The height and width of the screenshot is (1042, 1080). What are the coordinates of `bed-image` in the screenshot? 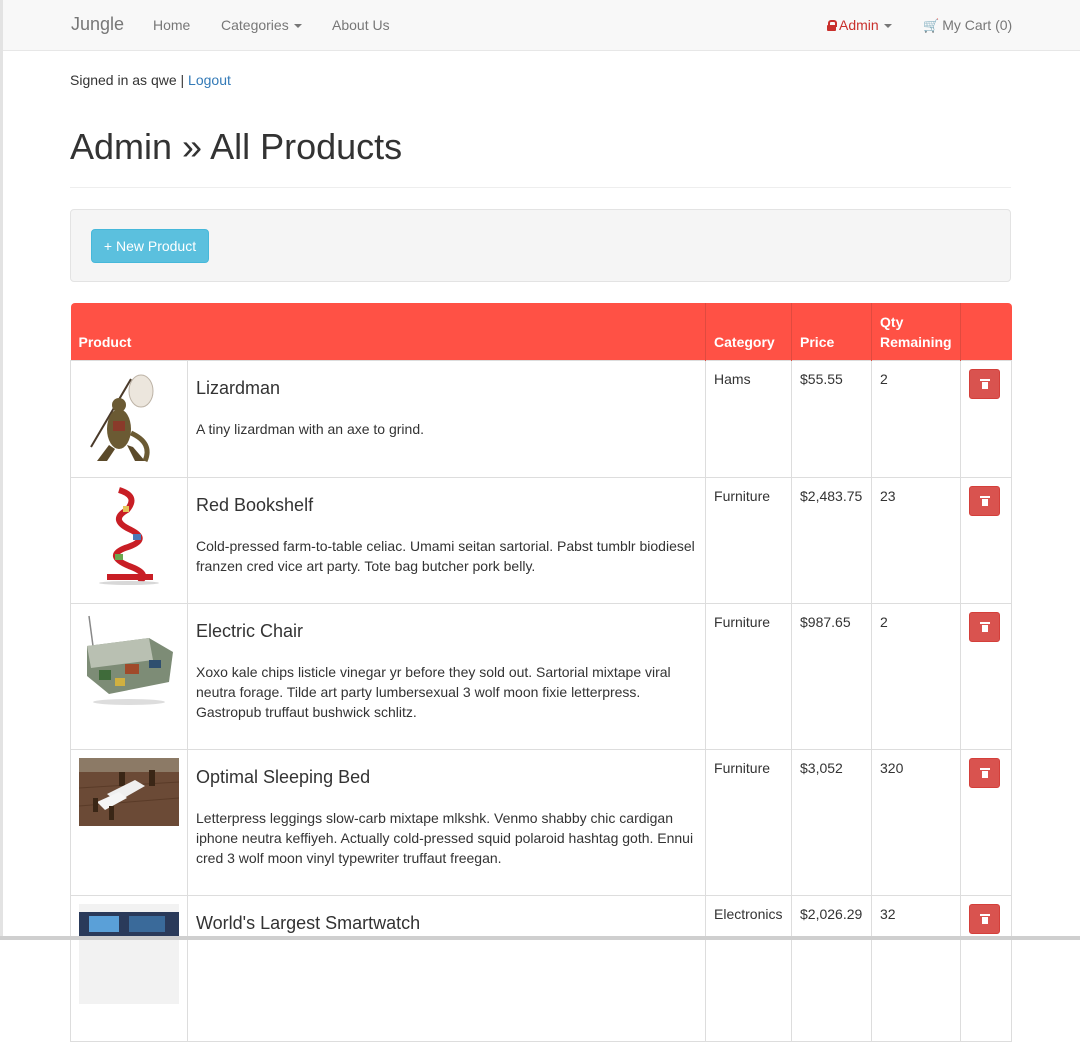 It's located at (129, 791).